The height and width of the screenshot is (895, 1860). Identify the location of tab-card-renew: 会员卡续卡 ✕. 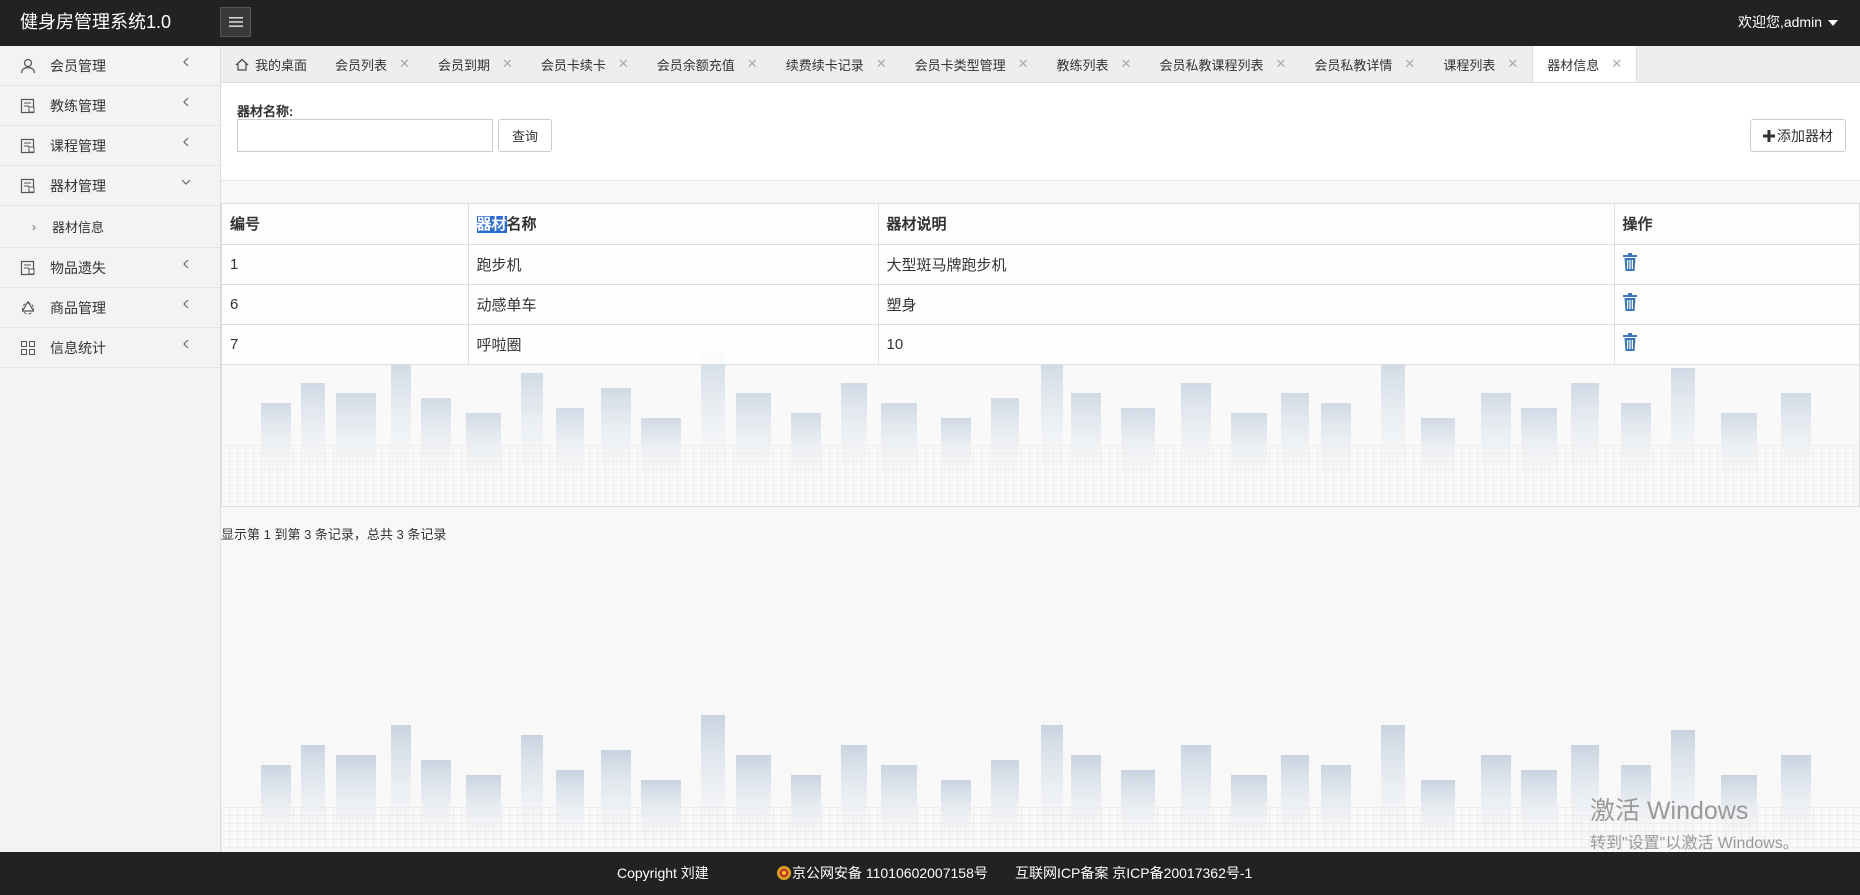
(585, 64).